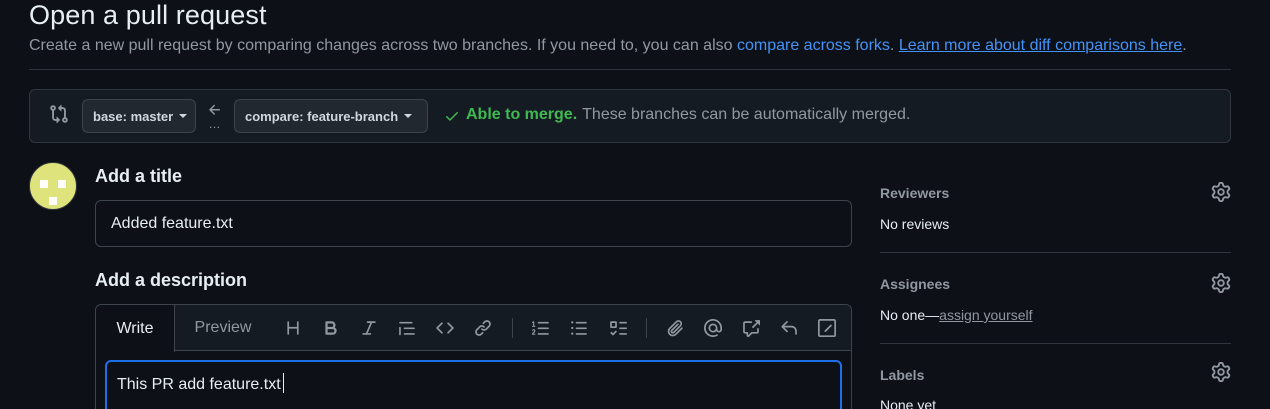 The image size is (1270, 409). I want to click on avatar, so click(53, 186).